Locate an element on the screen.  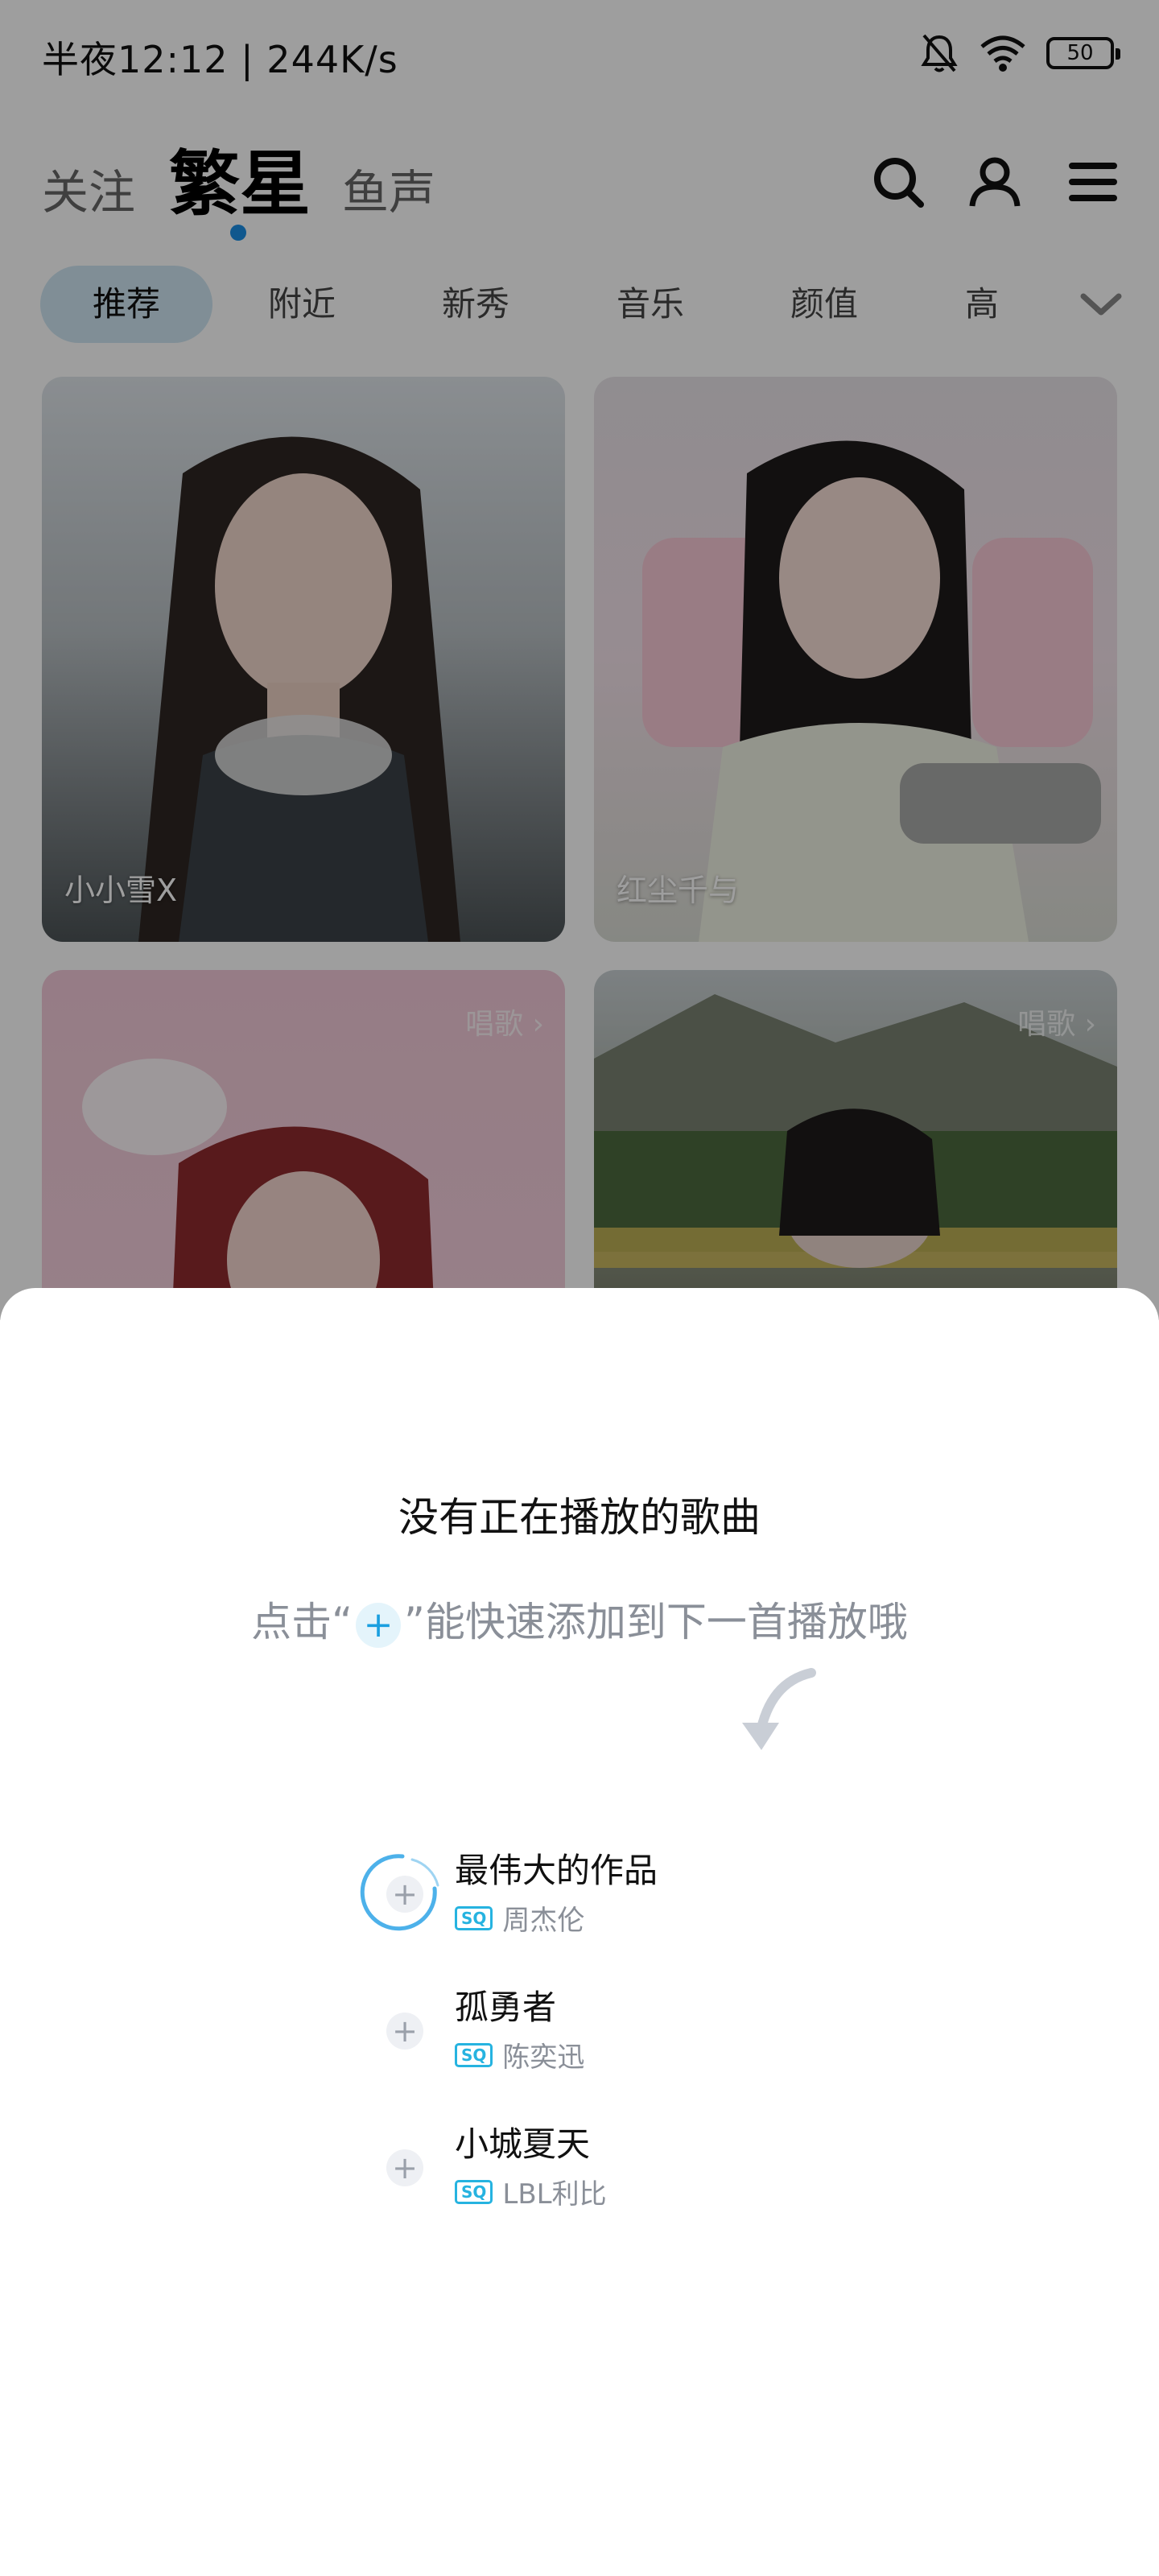
song-title: 小城夏天 is located at coordinates (523, 2144).